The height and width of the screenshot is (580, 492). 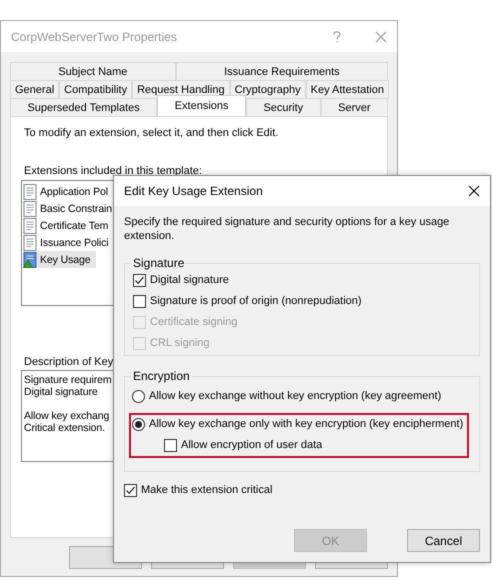 What do you see at coordinates (113, 171) in the screenshot?
I see `list-label: Extensions included in this template:` at bounding box center [113, 171].